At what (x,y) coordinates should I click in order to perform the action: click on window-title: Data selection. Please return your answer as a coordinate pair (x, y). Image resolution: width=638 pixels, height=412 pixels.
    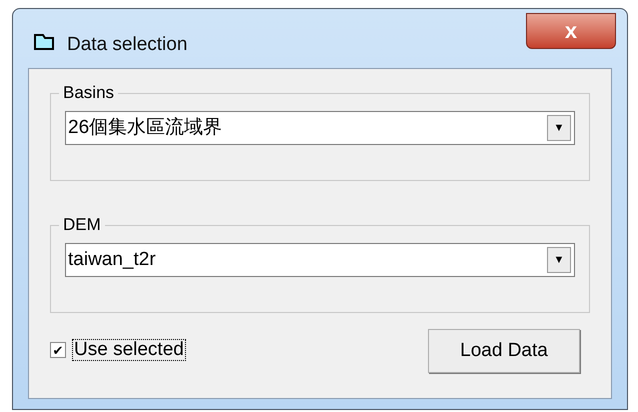
    Looking at the image, I should click on (127, 45).